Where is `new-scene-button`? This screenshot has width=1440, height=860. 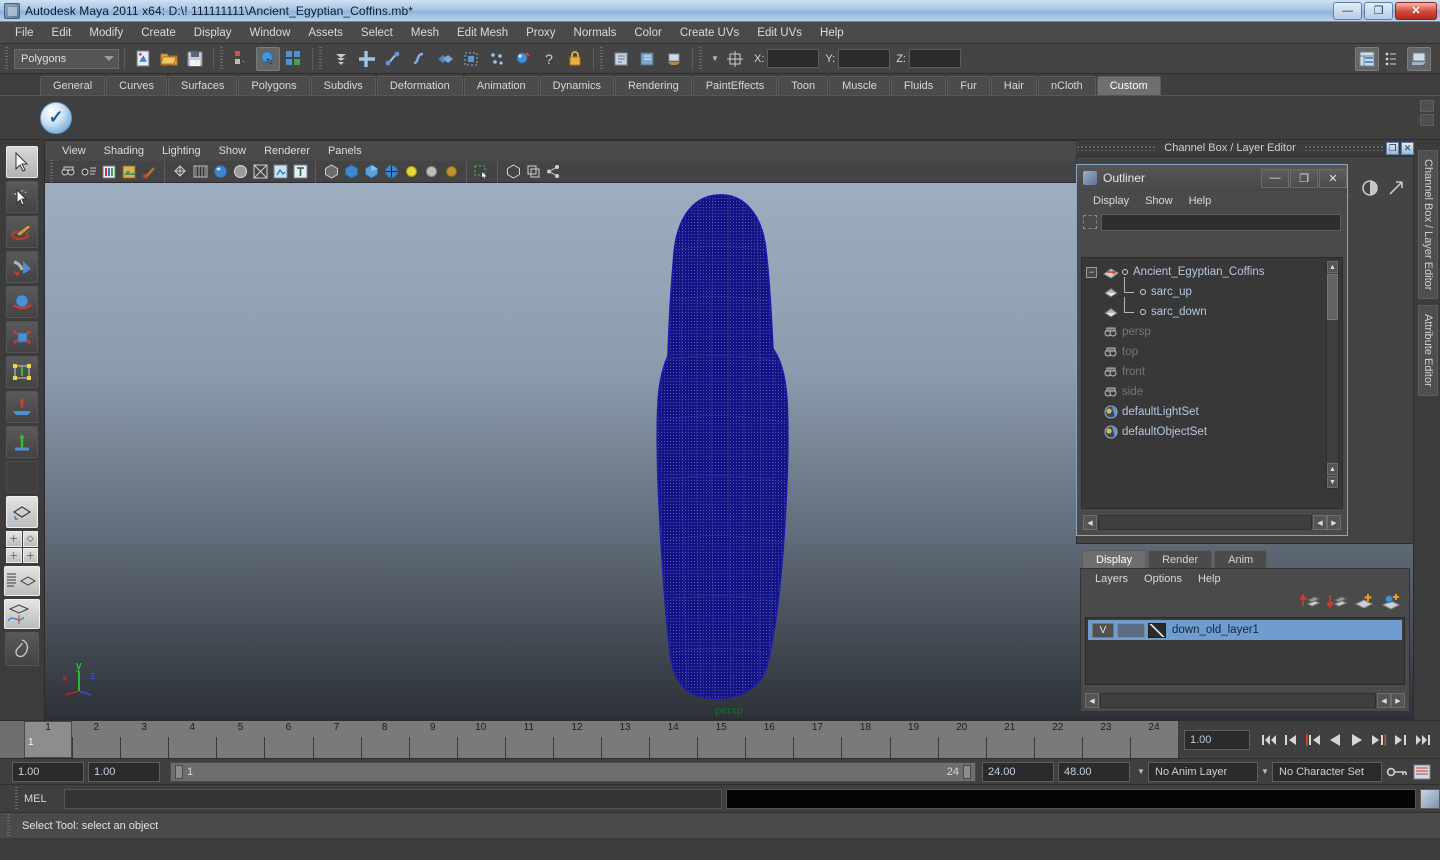
new-scene-button is located at coordinates (143, 59).